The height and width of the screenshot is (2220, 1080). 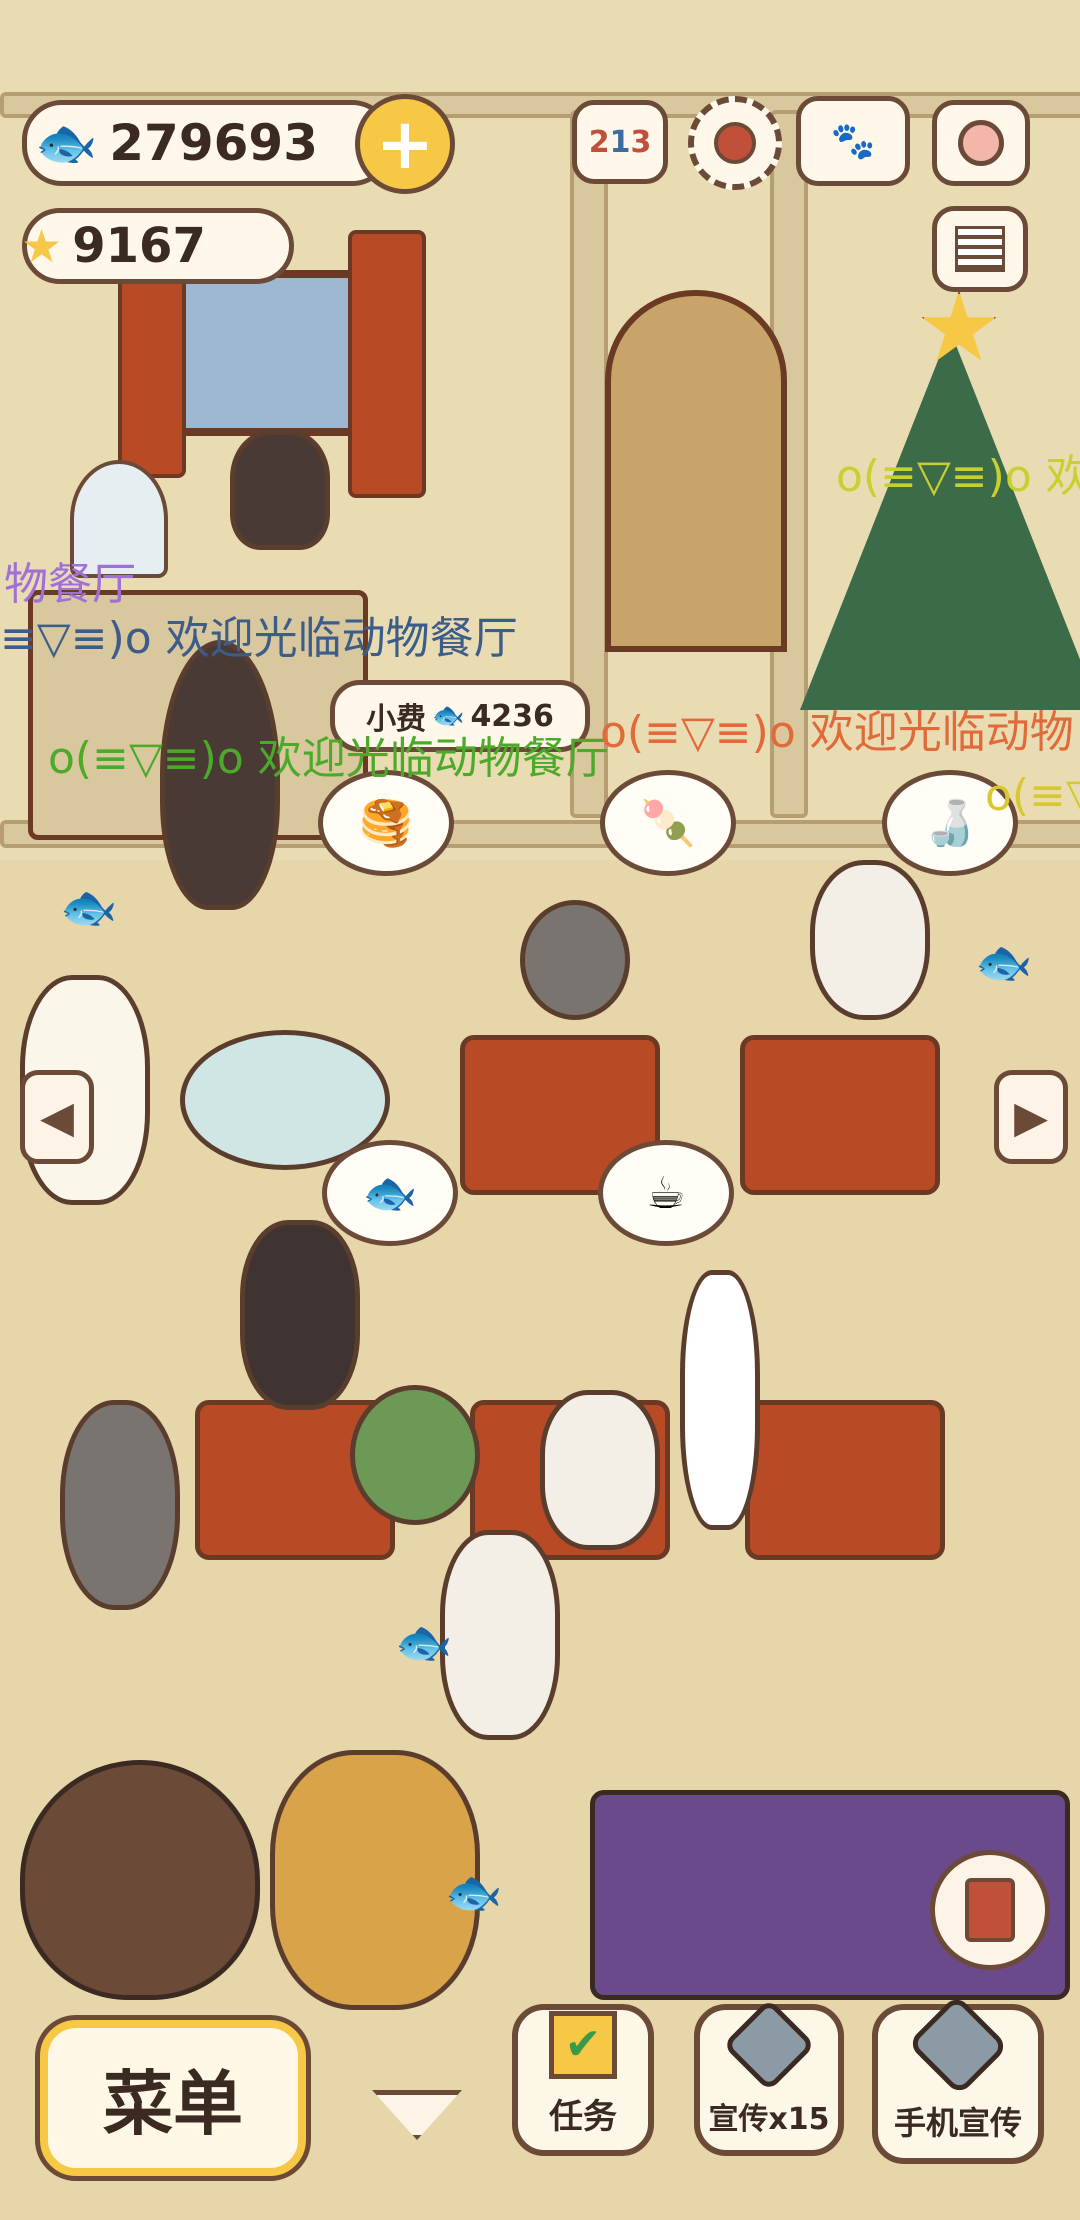 I want to click on pug-customer, so click(x=500, y=1635).